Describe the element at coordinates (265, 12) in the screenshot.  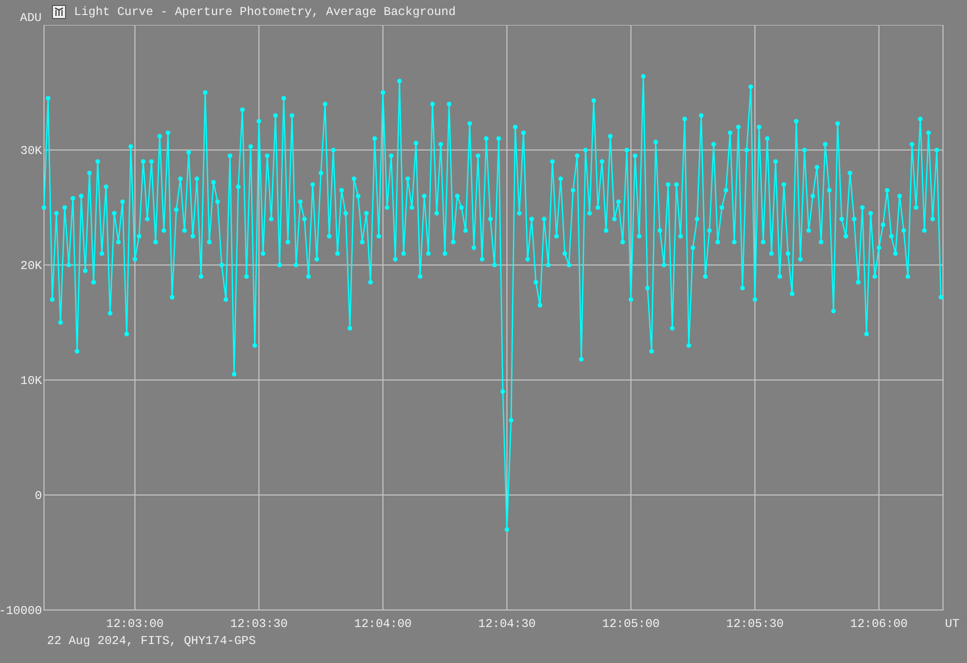
I see `window-title: Light Curve - Aperture Photometry, Average Background` at that location.